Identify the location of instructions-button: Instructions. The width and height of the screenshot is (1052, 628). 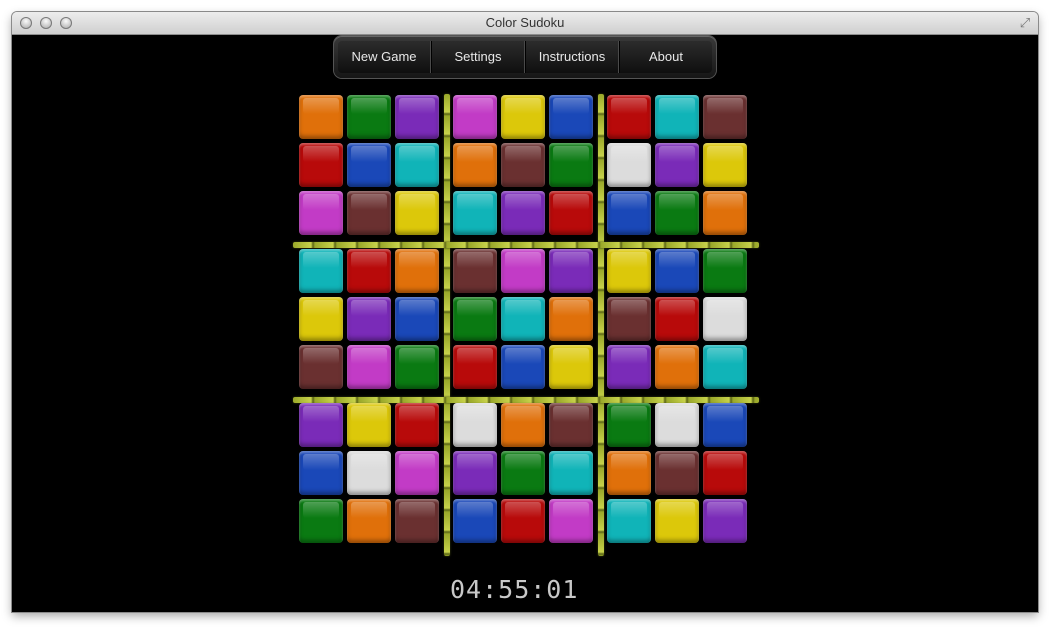
(572, 57).